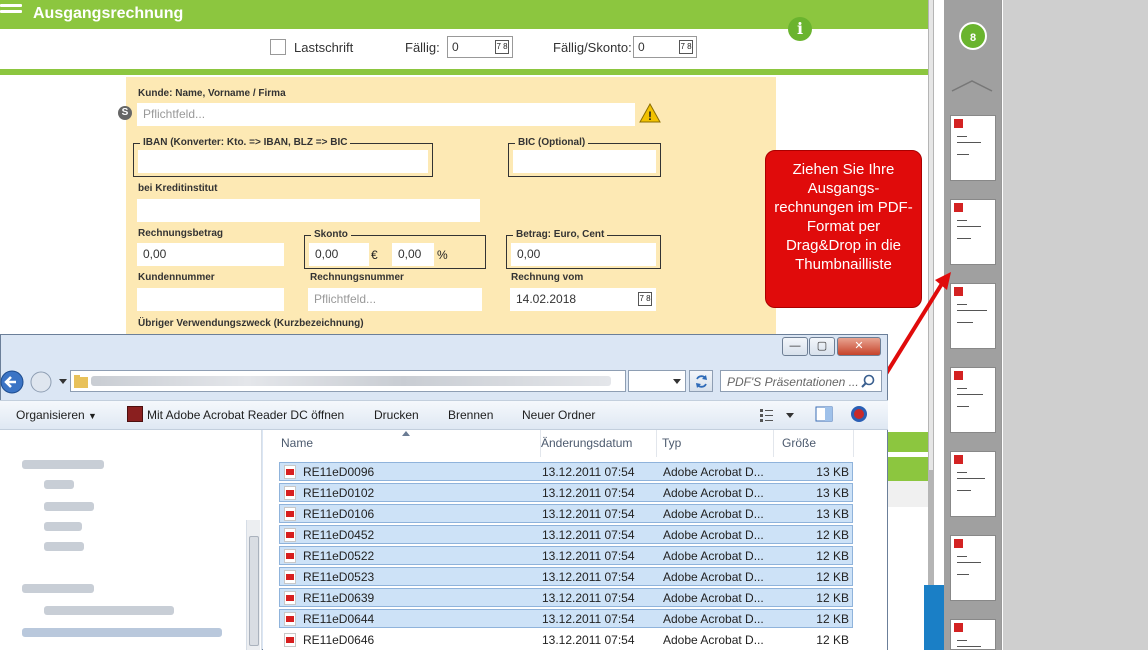 Image resolution: width=1148 pixels, height=650 pixels. What do you see at coordinates (686, 47) in the screenshot?
I see `faellig-skonto-stepper-icon: 7 8` at bounding box center [686, 47].